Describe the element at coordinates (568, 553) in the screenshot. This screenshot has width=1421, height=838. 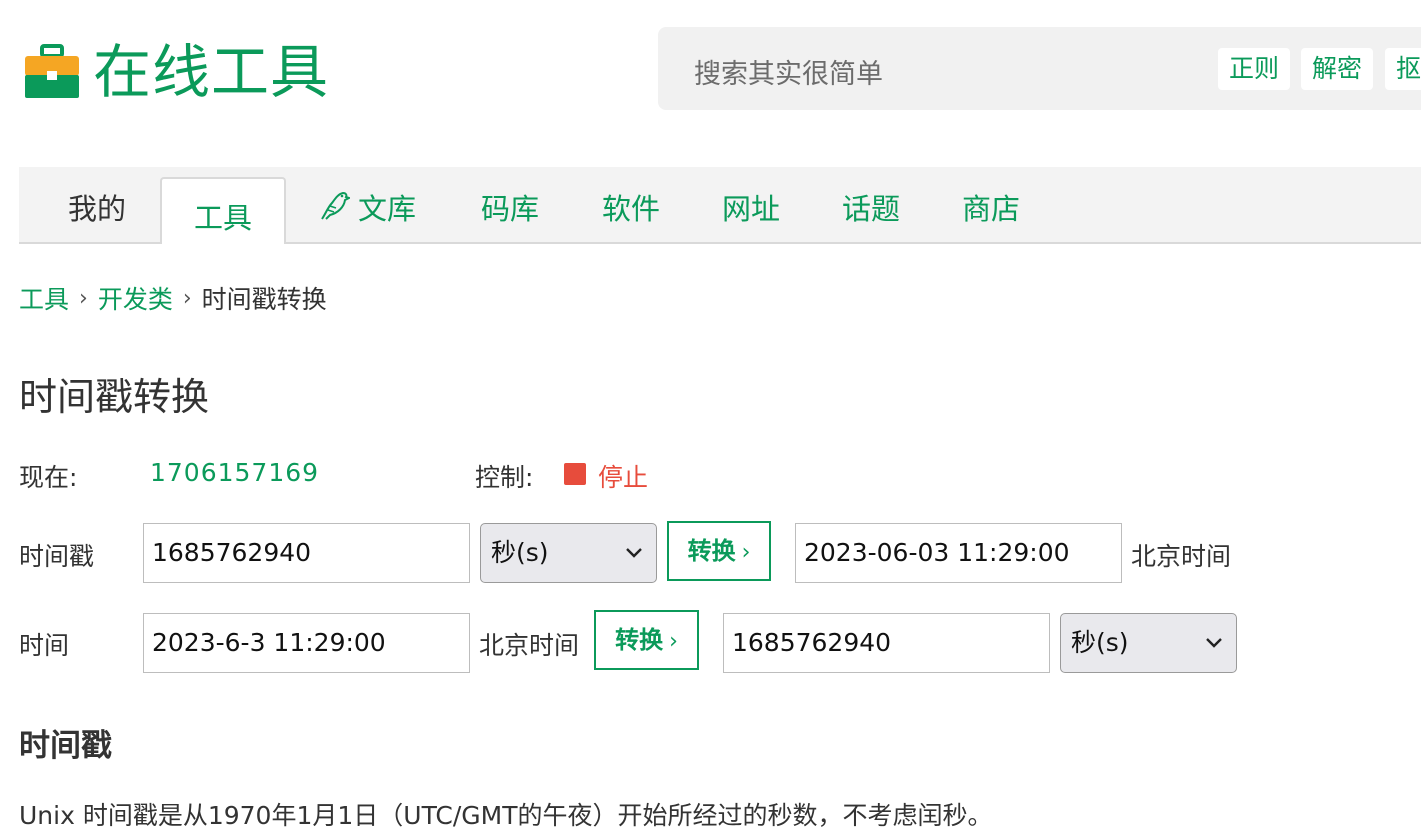
I see `timestamp-unit-select: 秒(s)` at that location.